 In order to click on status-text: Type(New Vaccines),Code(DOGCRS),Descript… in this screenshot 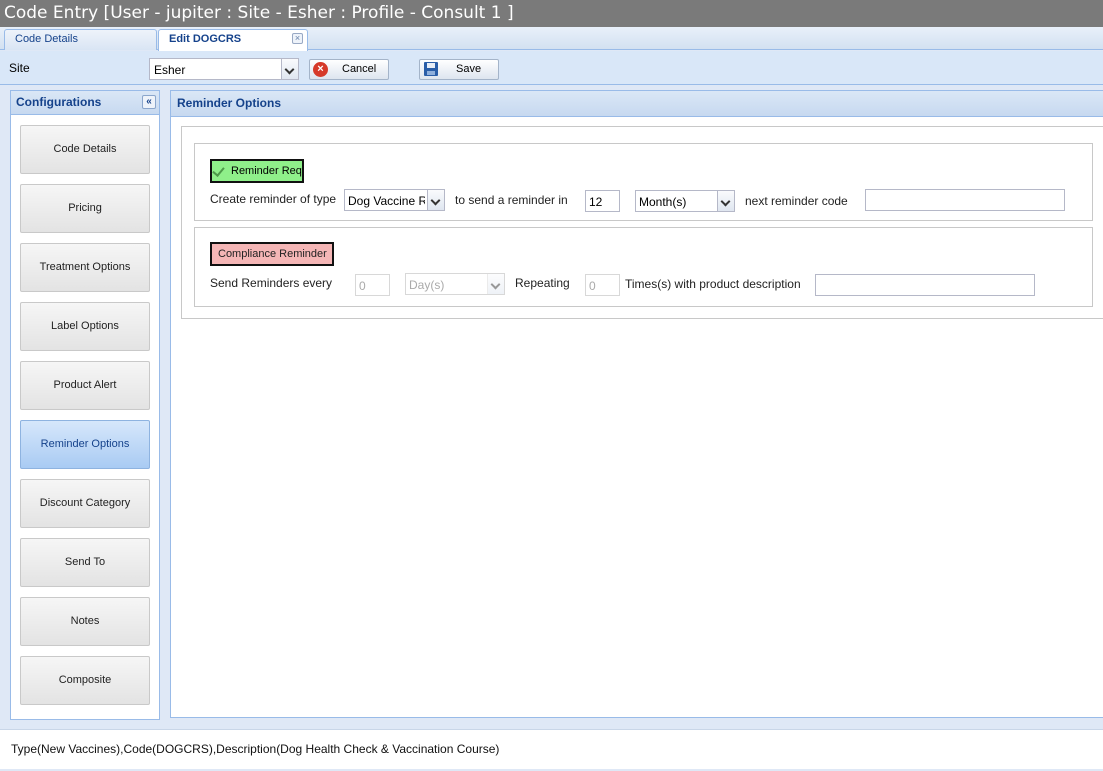, I will do `click(255, 749)`.